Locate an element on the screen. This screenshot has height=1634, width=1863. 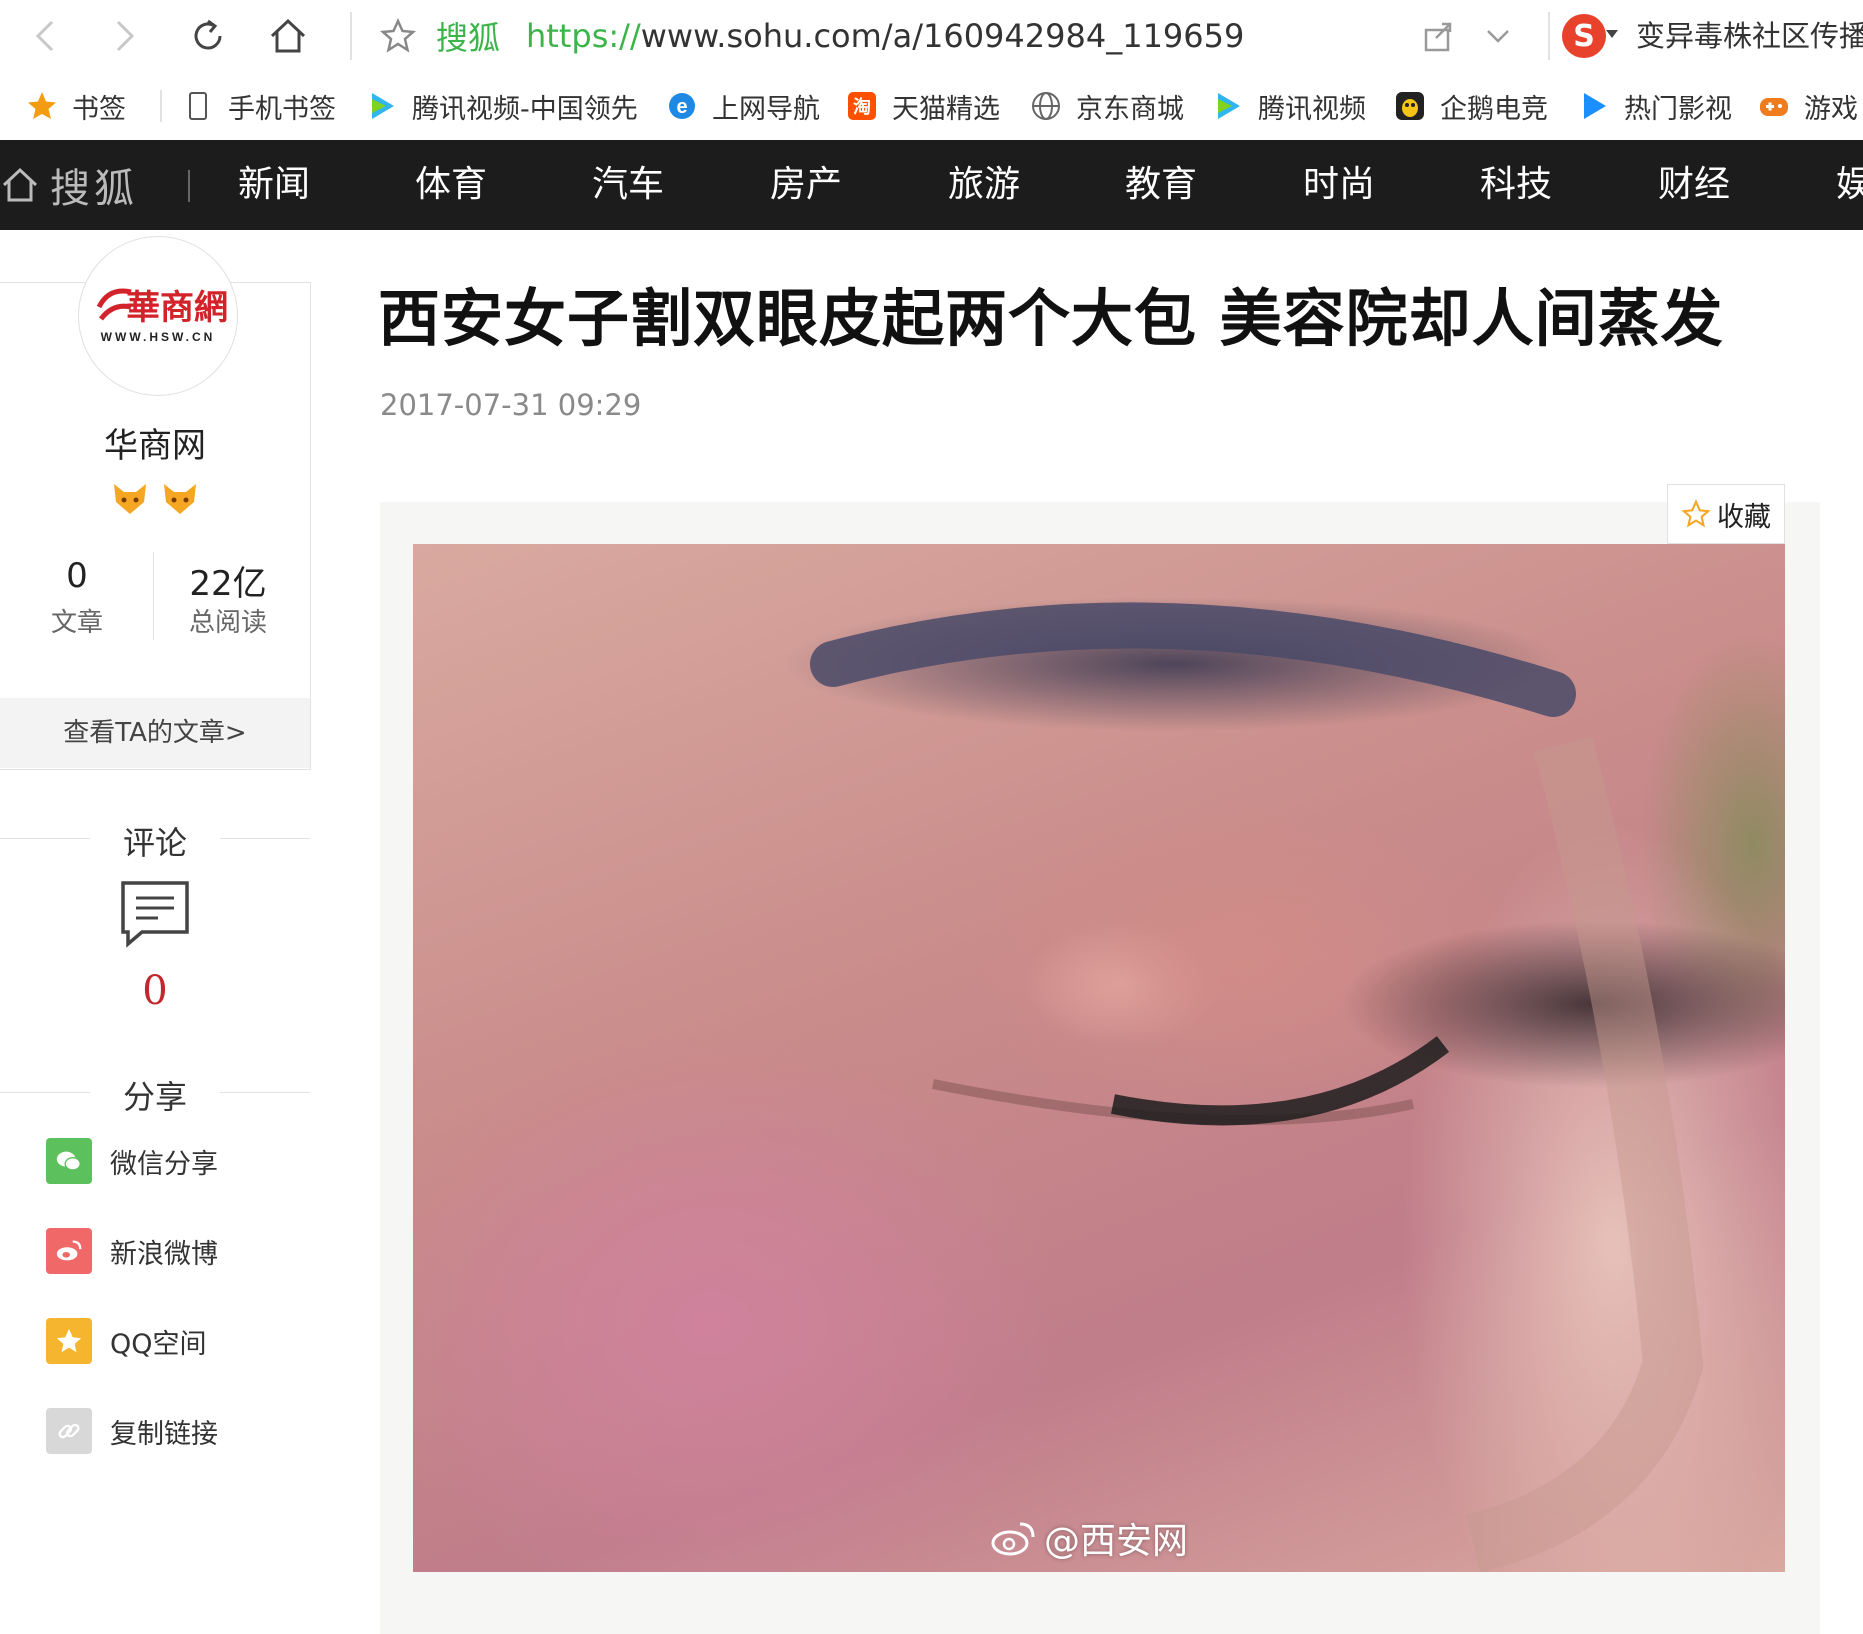
share-label: 微信分享 is located at coordinates (164, 1164).